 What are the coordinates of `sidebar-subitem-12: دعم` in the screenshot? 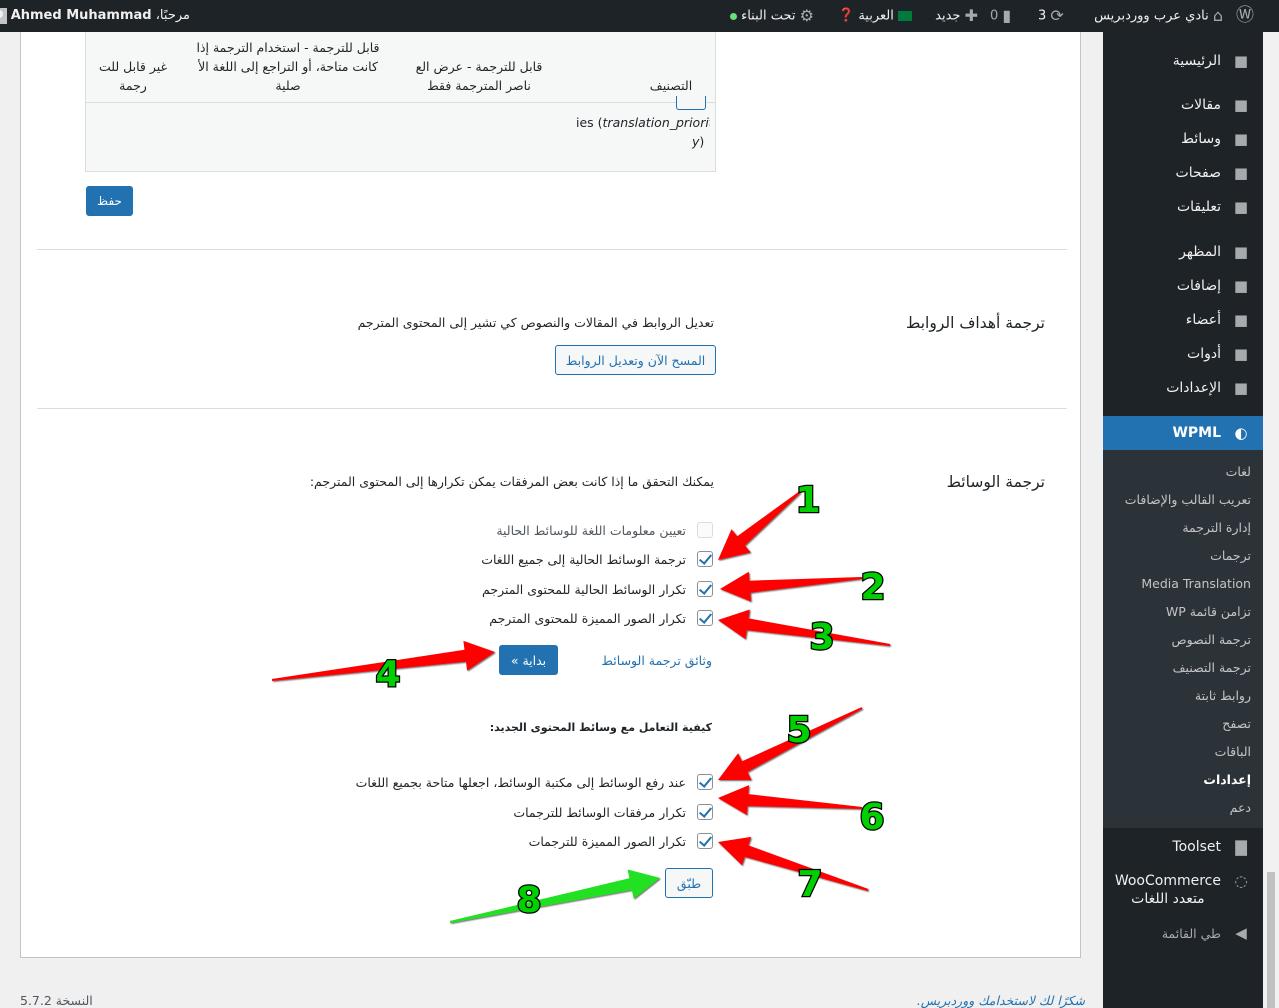 It's located at (1183, 808).